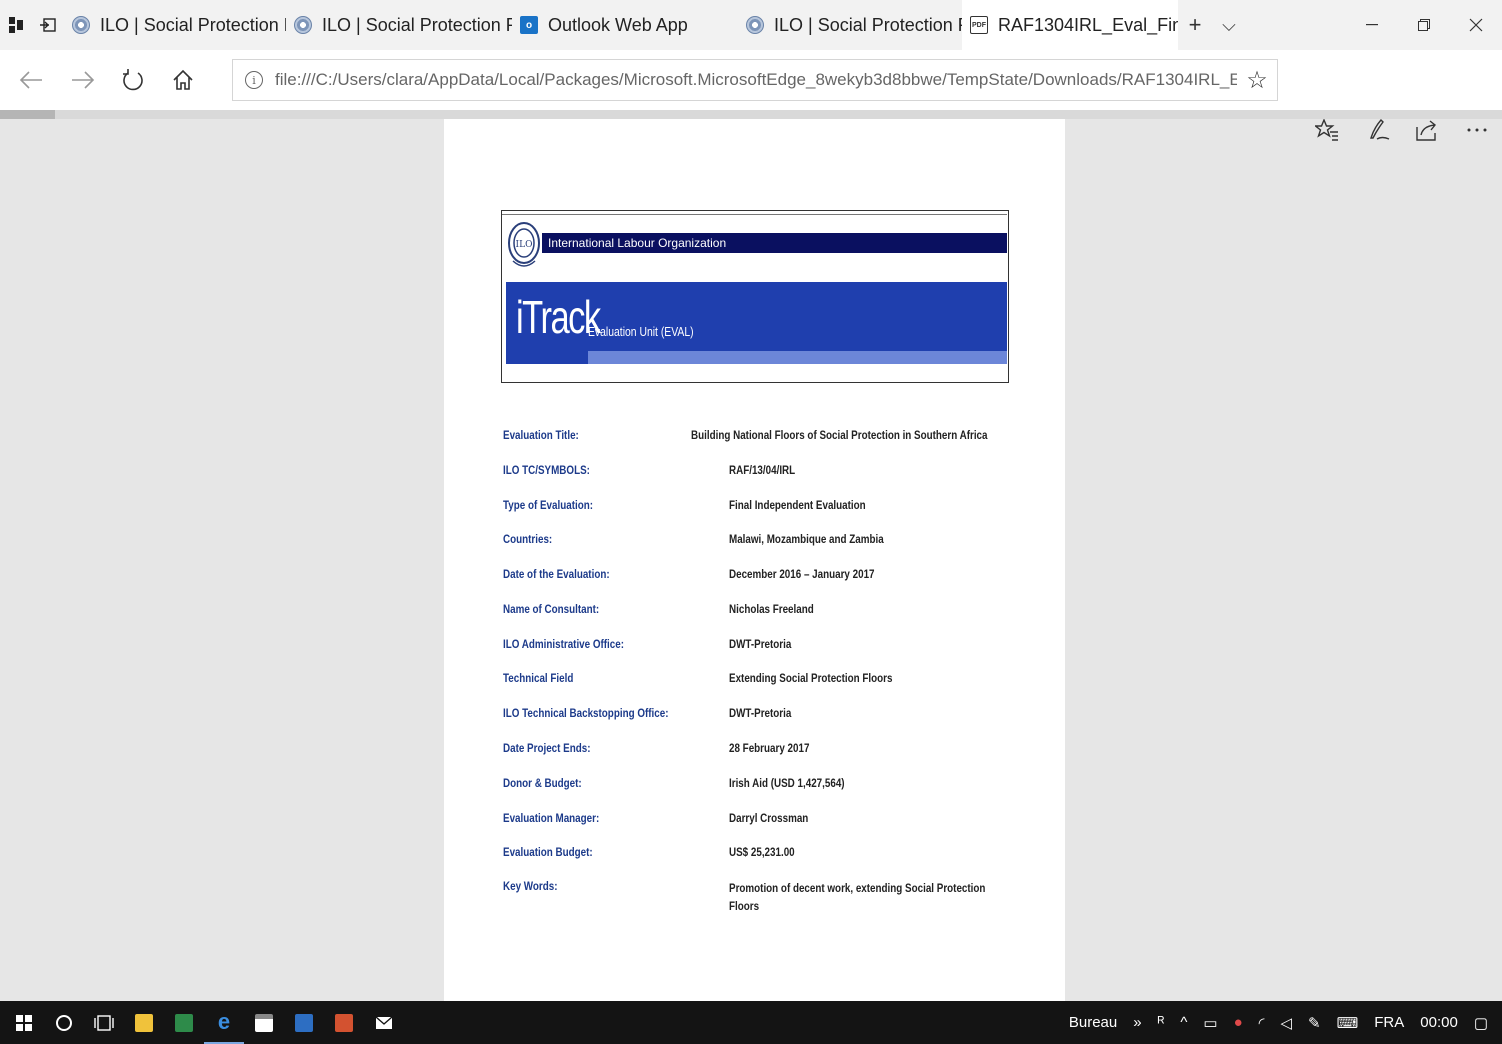 This screenshot has height=1044, width=1502. Describe the element at coordinates (1424, 25) in the screenshot. I see `restore-icon` at that location.